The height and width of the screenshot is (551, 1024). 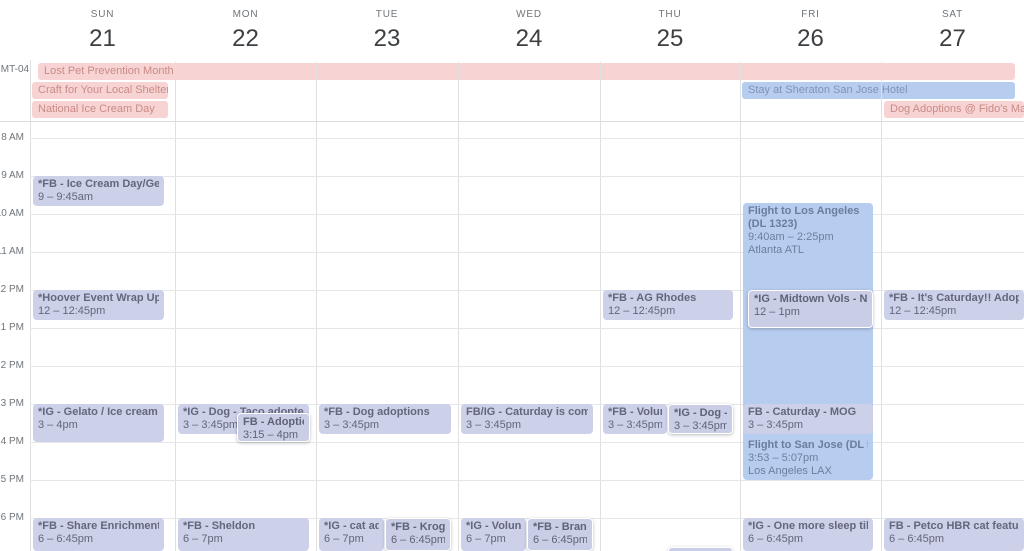 I want to click on event-fb-sheldon: *FB - Sheldon 6 – 7pm, so click(x=243, y=534).